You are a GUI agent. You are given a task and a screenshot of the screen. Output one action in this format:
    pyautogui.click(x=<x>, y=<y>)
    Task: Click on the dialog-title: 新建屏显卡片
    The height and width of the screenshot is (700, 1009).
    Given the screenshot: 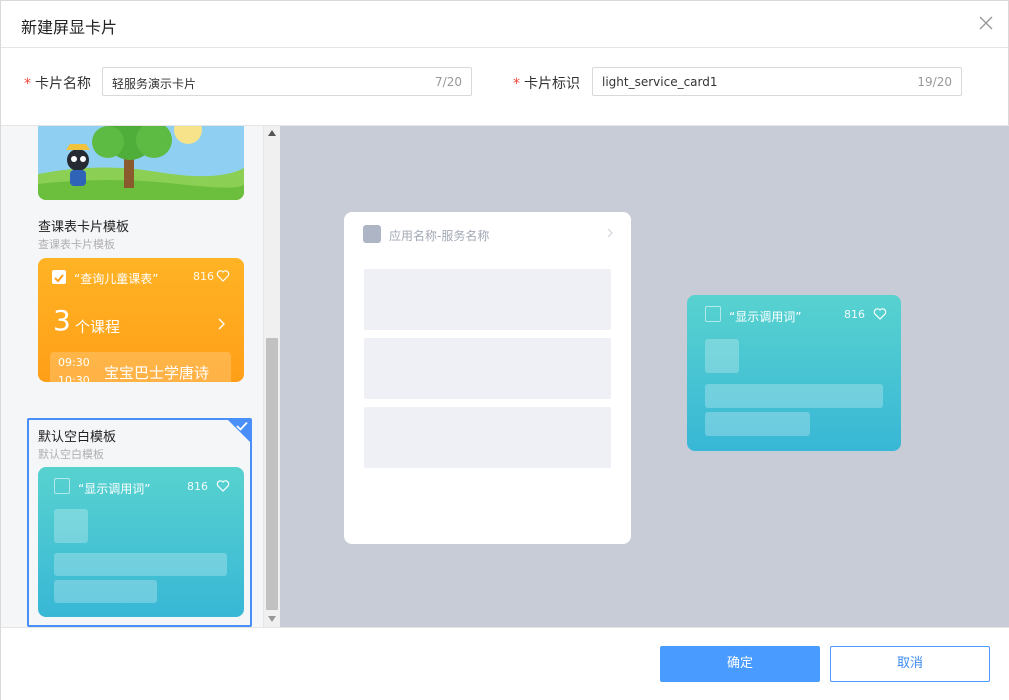 What is the action you would take?
    pyautogui.click(x=69, y=27)
    